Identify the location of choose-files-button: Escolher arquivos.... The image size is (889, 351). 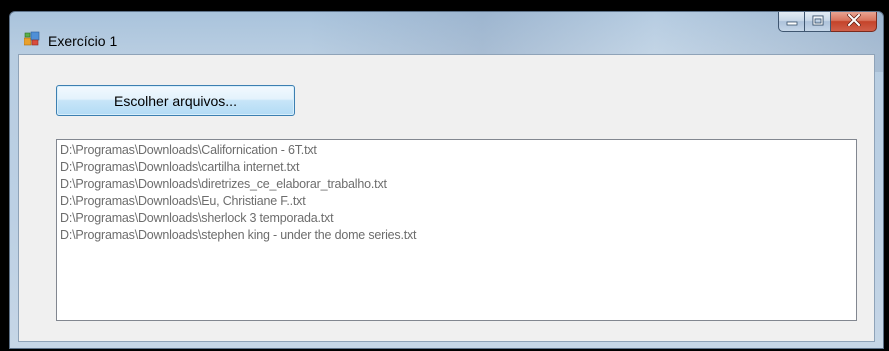
(175, 100).